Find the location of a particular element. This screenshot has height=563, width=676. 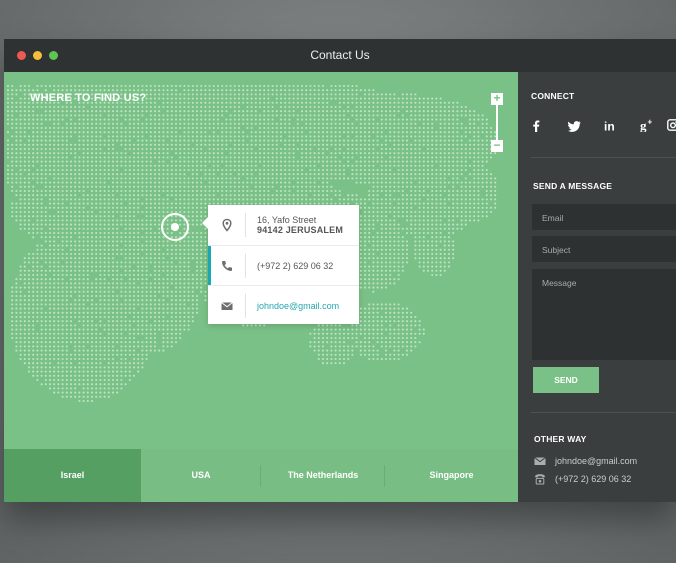

card-email-row: johndoe@gmail.com is located at coordinates (283, 305).